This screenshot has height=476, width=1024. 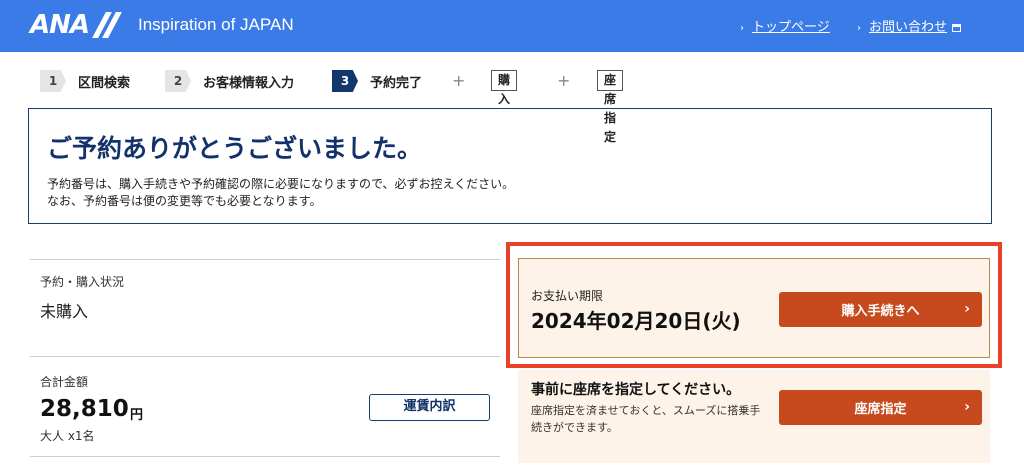 What do you see at coordinates (636, 321) in the screenshot?
I see `payment-deadline-date: 2024年02月20日(火)` at bounding box center [636, 321].